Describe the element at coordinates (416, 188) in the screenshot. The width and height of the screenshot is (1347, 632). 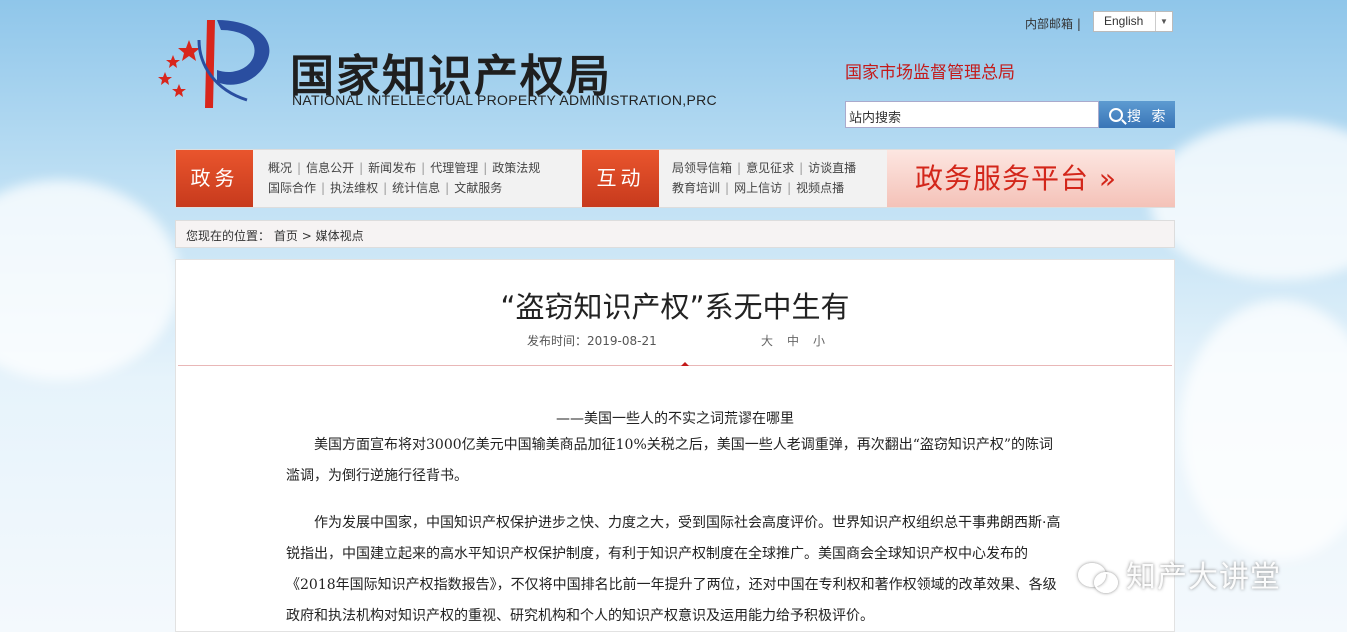
I see `nav-link: 统计信息` at that location.